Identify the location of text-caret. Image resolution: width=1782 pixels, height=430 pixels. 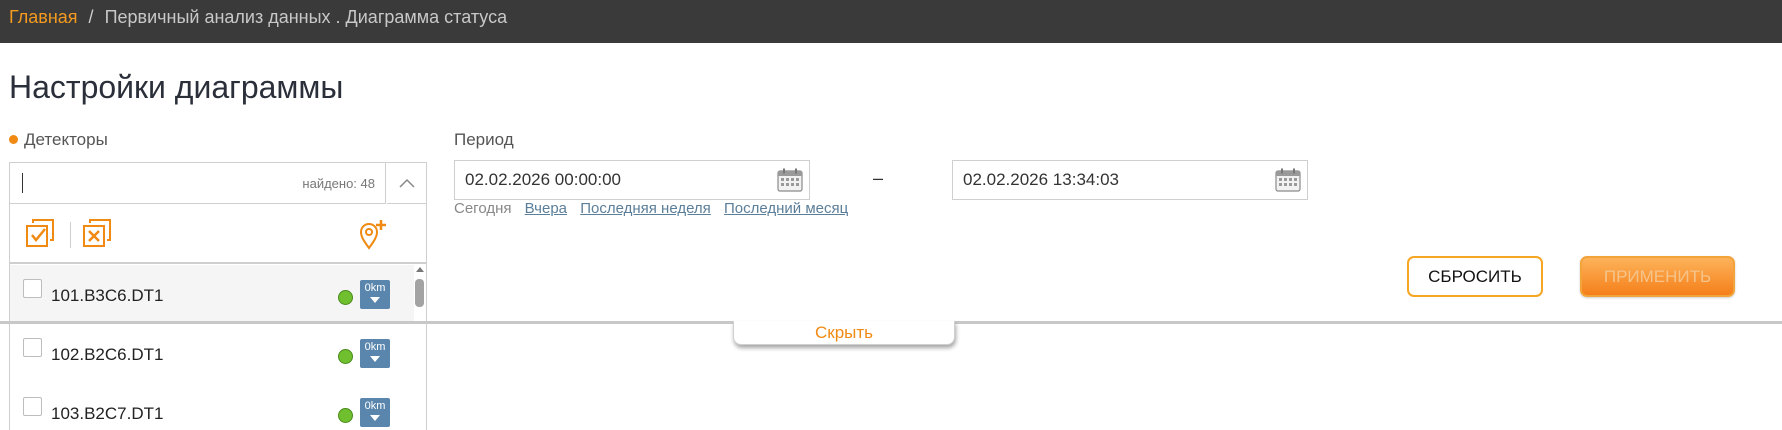
(22, 183).